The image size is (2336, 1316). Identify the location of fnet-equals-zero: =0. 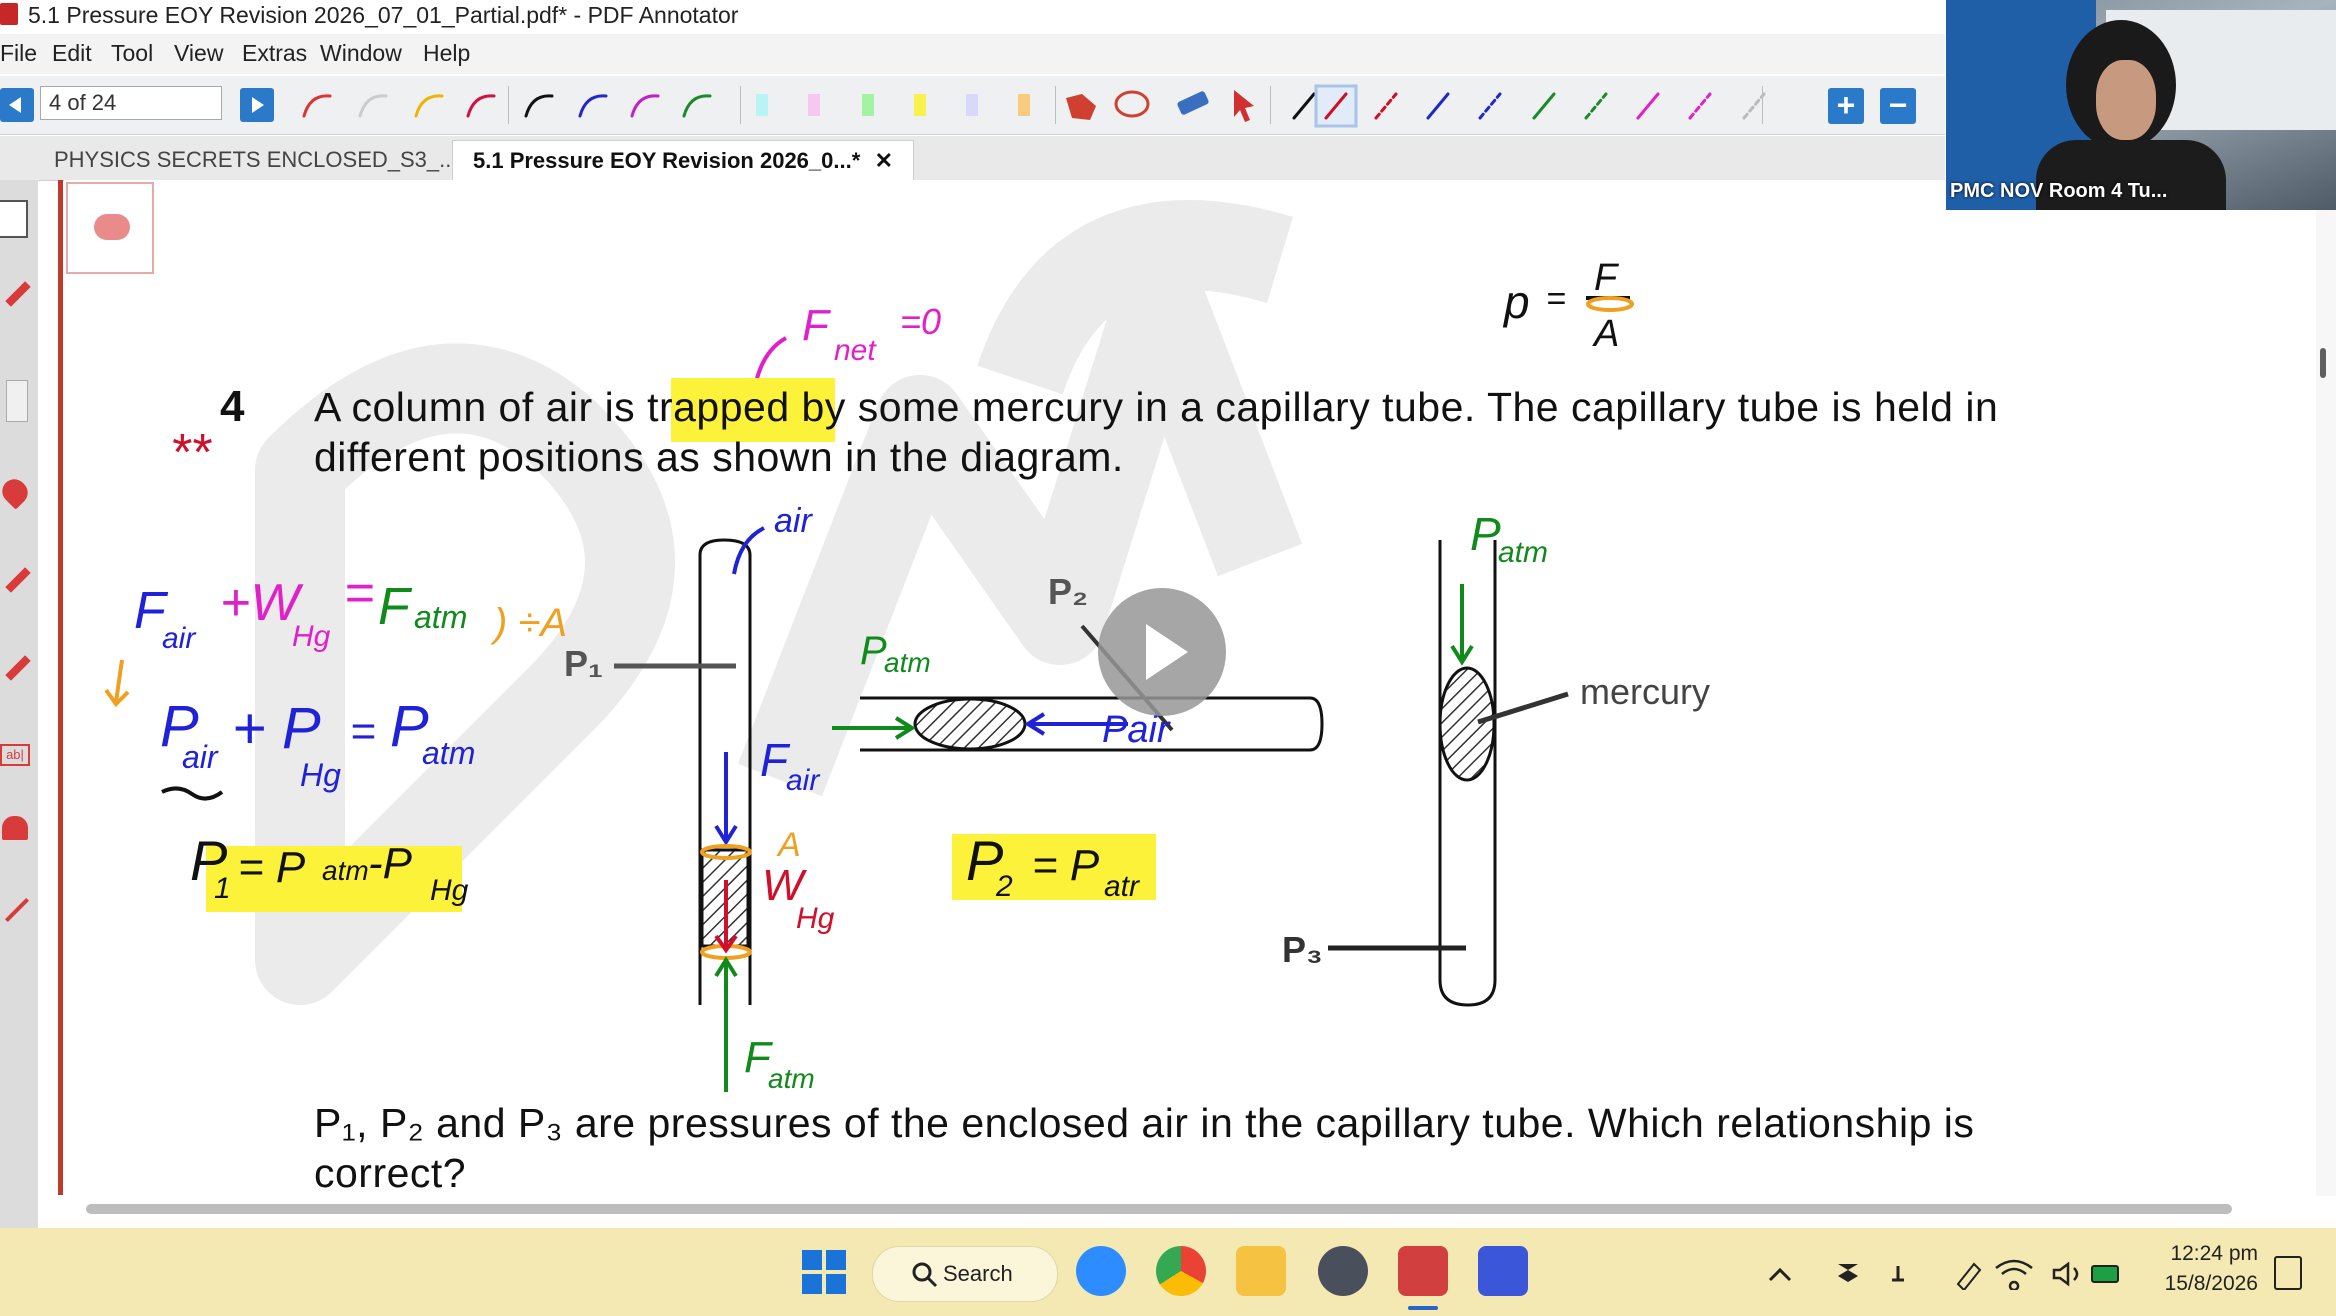
(920, 321).